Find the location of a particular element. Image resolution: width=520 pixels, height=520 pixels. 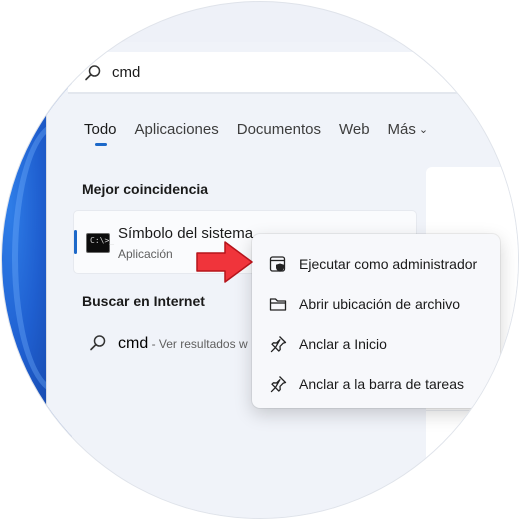

tab-mas-label: Más is located at coordinates (401, 129).